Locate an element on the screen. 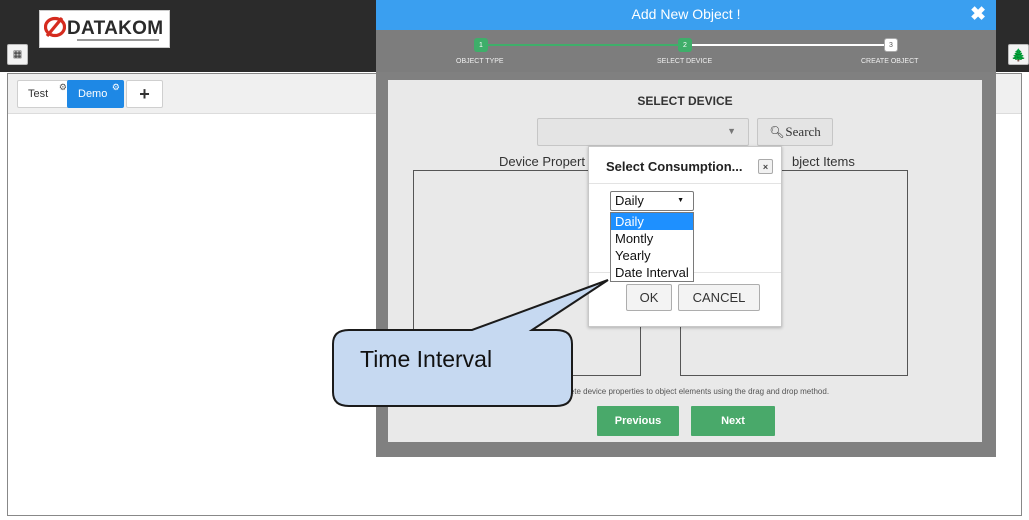 The width and height of the screenshot is (1029, 520). cancel-button: CANCEL is located at coordinates (719, 297).